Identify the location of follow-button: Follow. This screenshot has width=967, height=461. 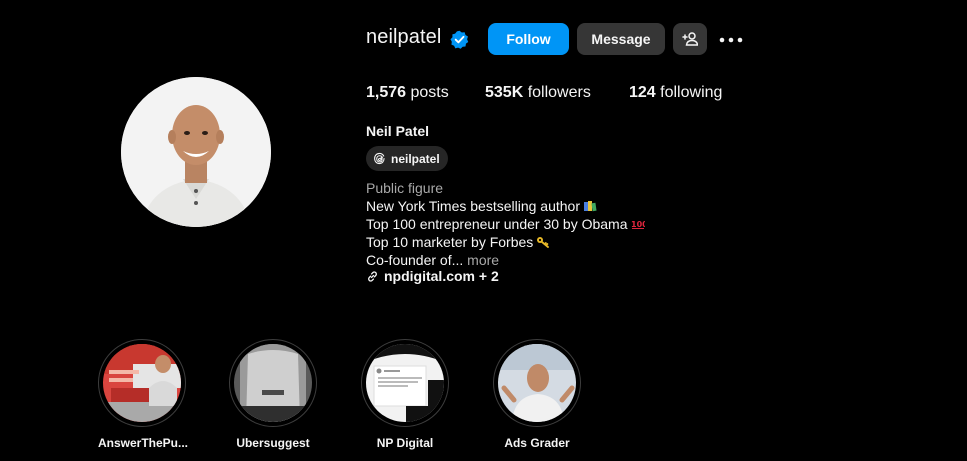
(528, 39).